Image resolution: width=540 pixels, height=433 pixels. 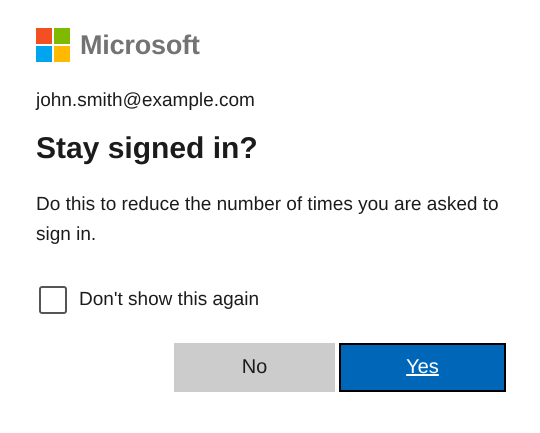 What do you see at coordinates (140, 45) in the screenshot?
I see `brand-name: Microsoft` at bounding box center [140, 45].